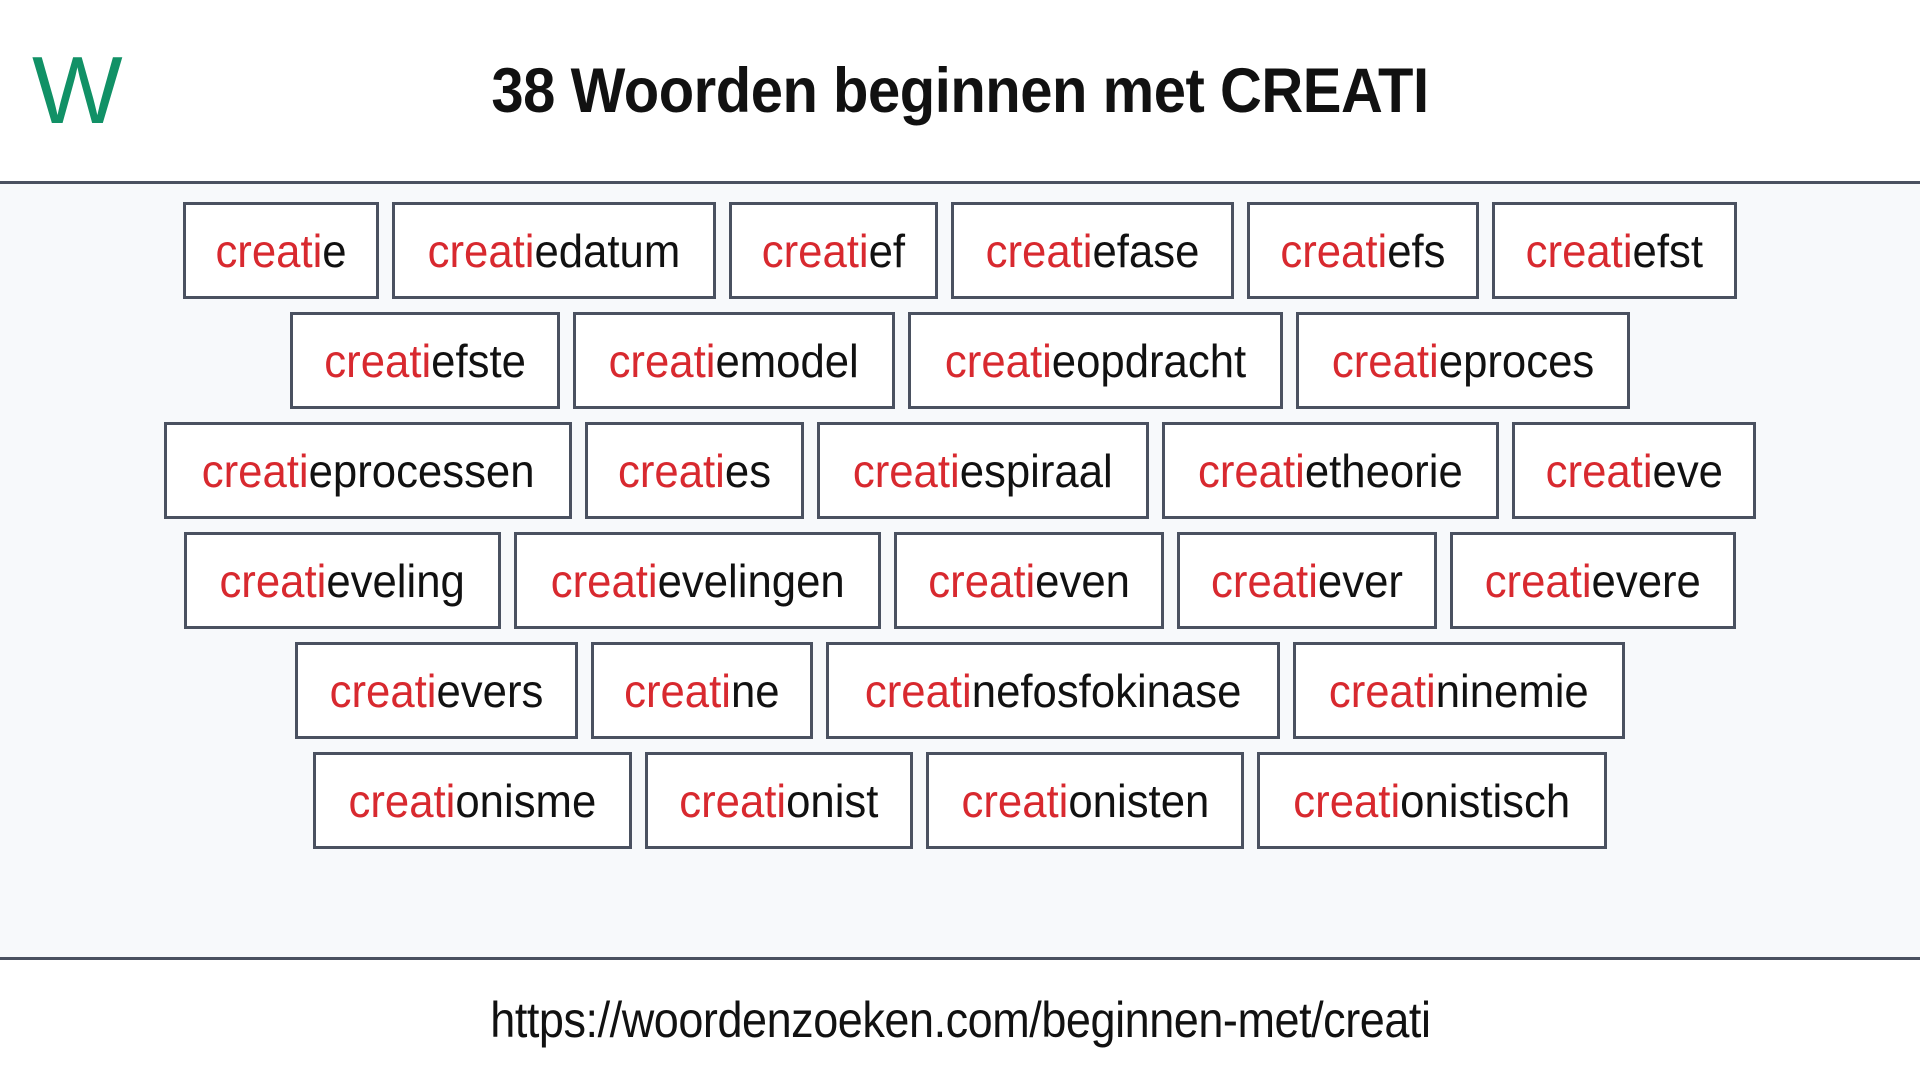  I want to click on word-box: creatievelingen, so click(697, 580).